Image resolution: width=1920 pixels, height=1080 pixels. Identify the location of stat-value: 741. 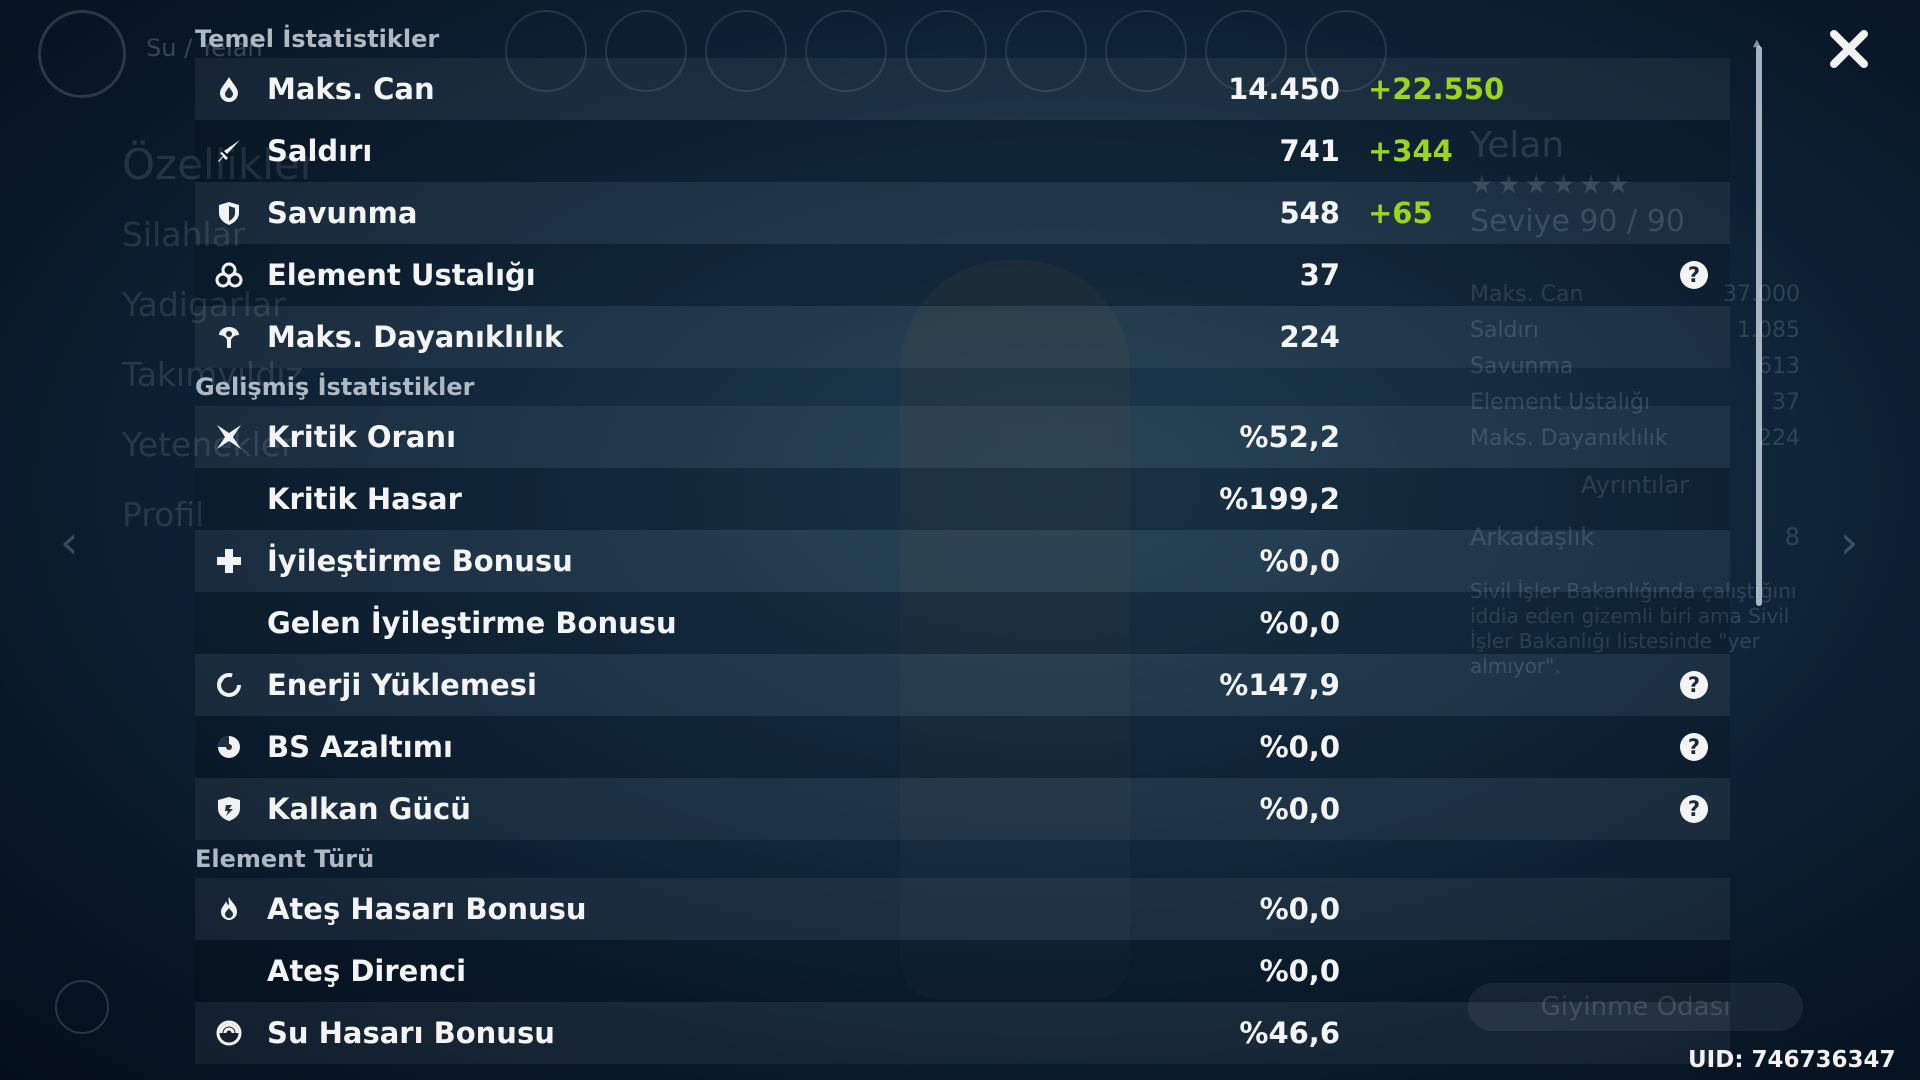
(1309, 151).